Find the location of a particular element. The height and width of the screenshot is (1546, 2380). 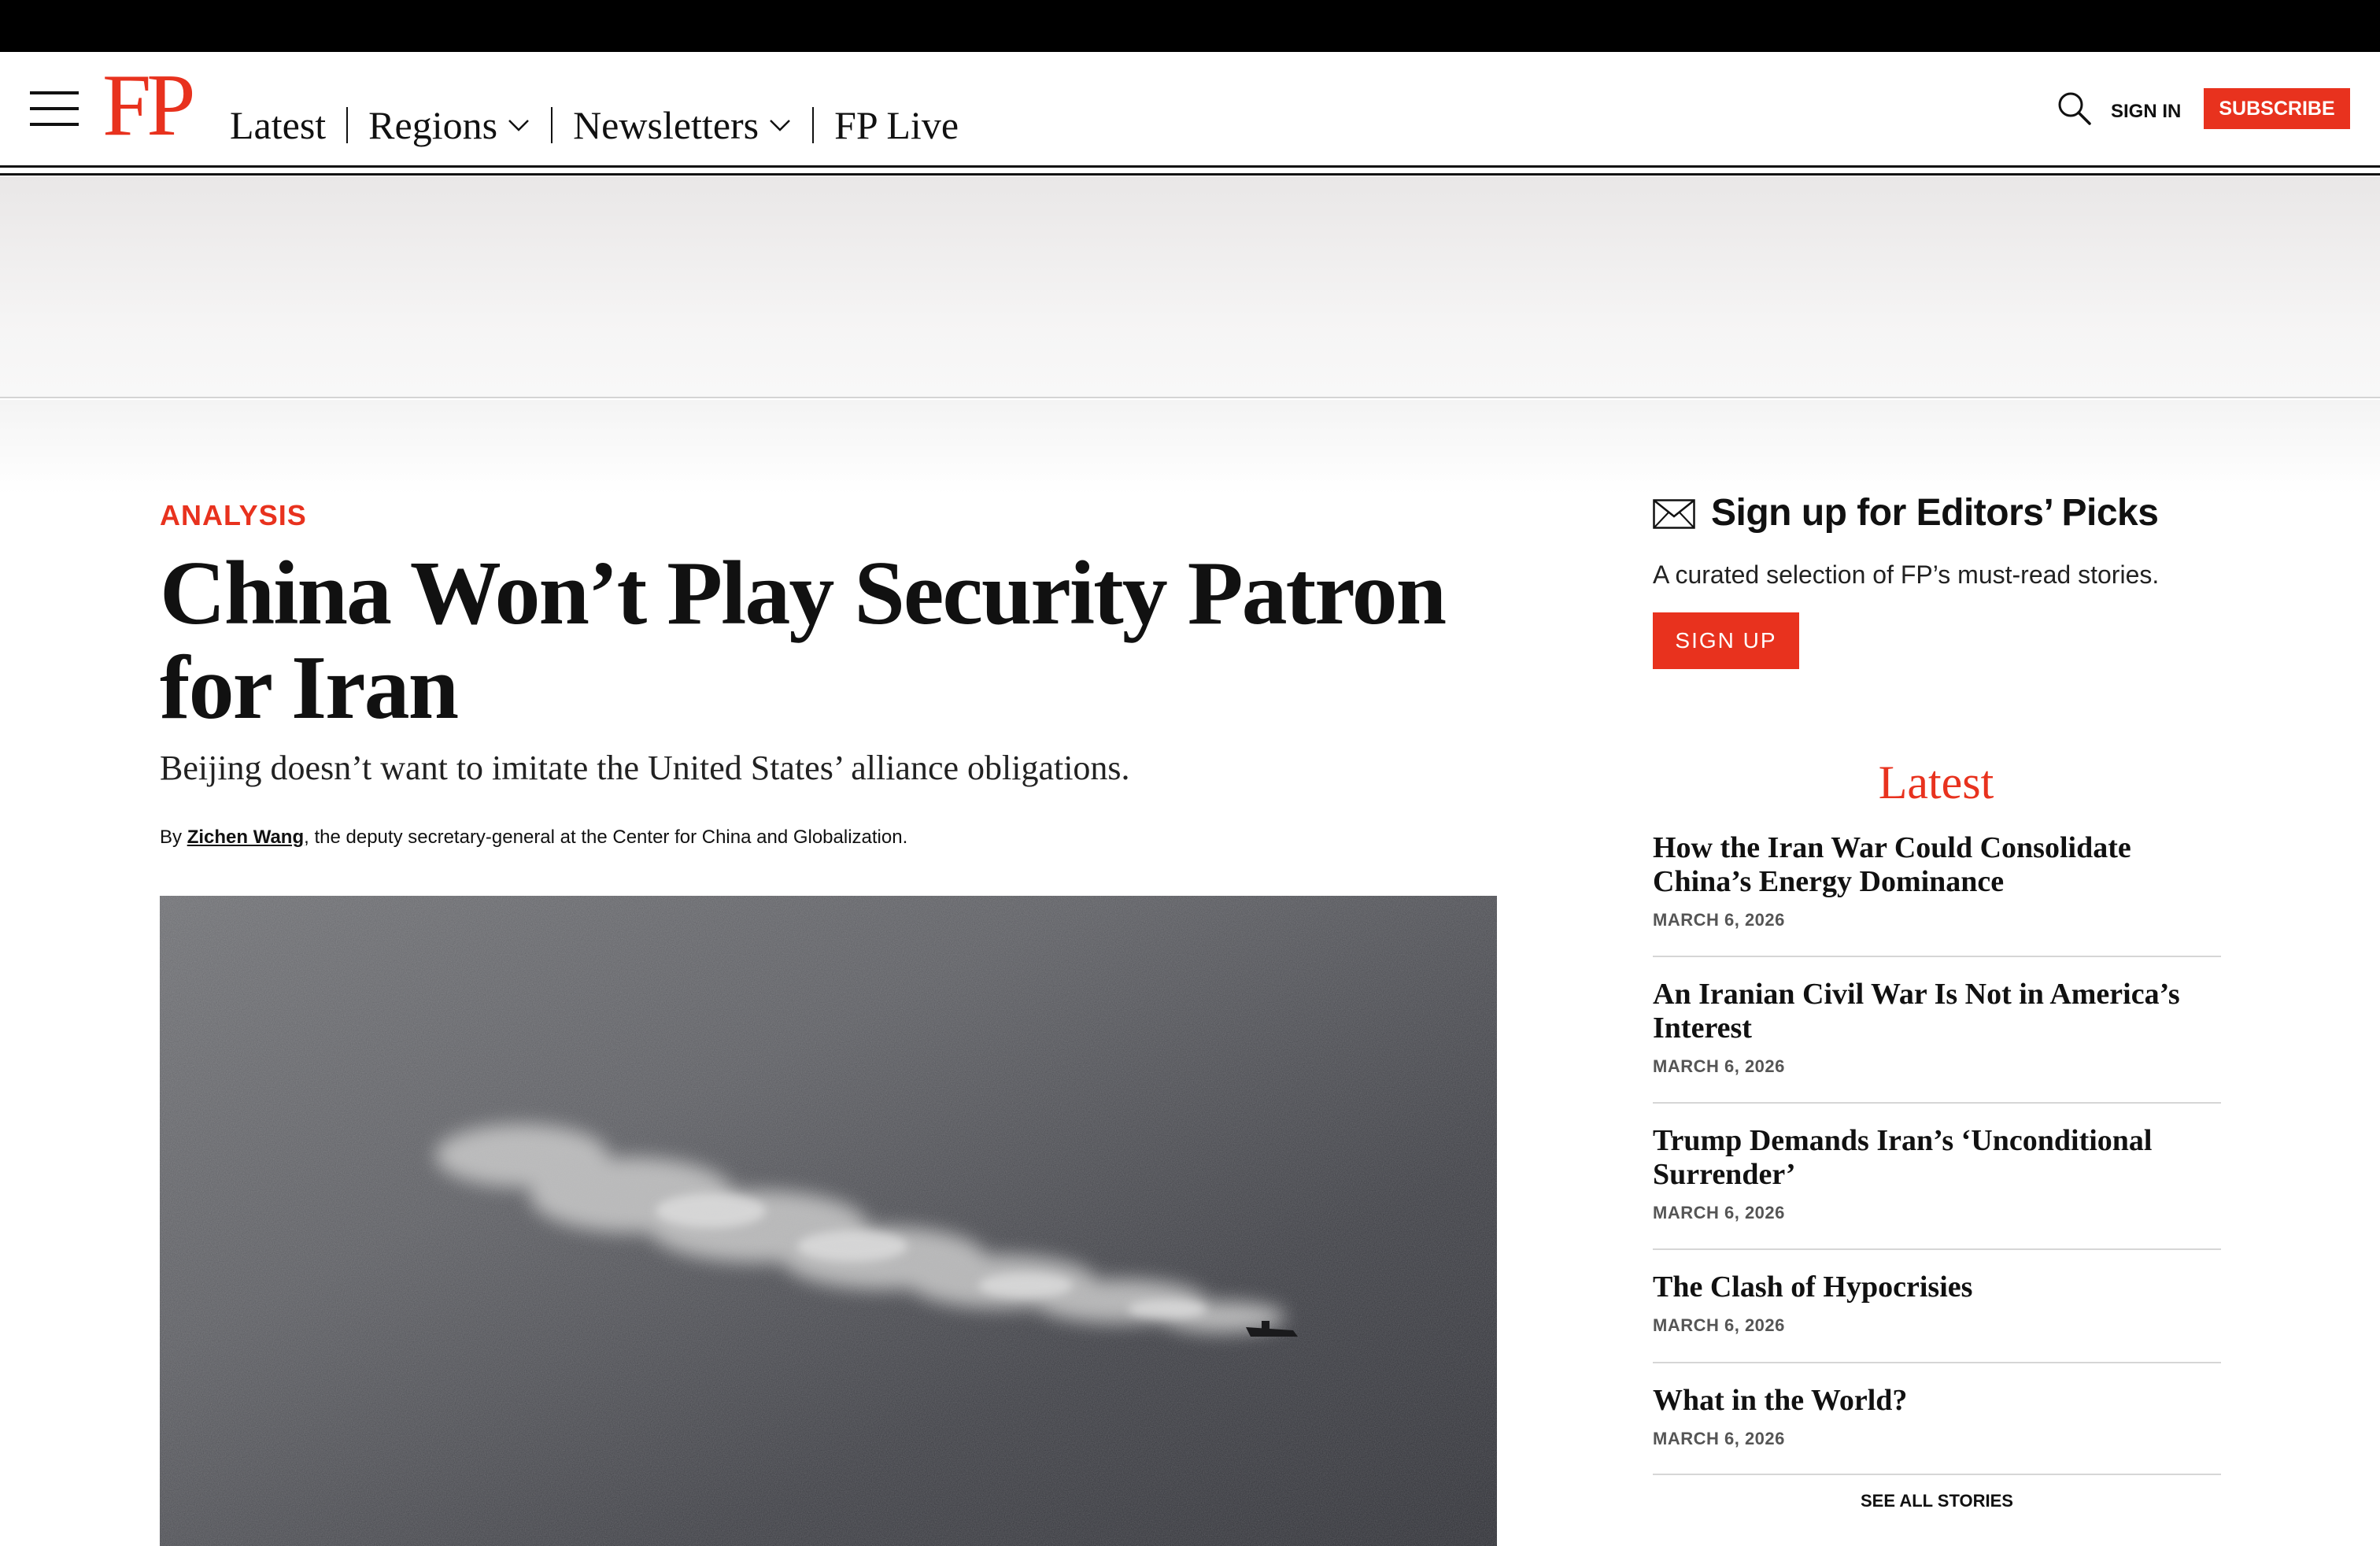

hamburger-menu-icon is located at coordinates (55, 108).